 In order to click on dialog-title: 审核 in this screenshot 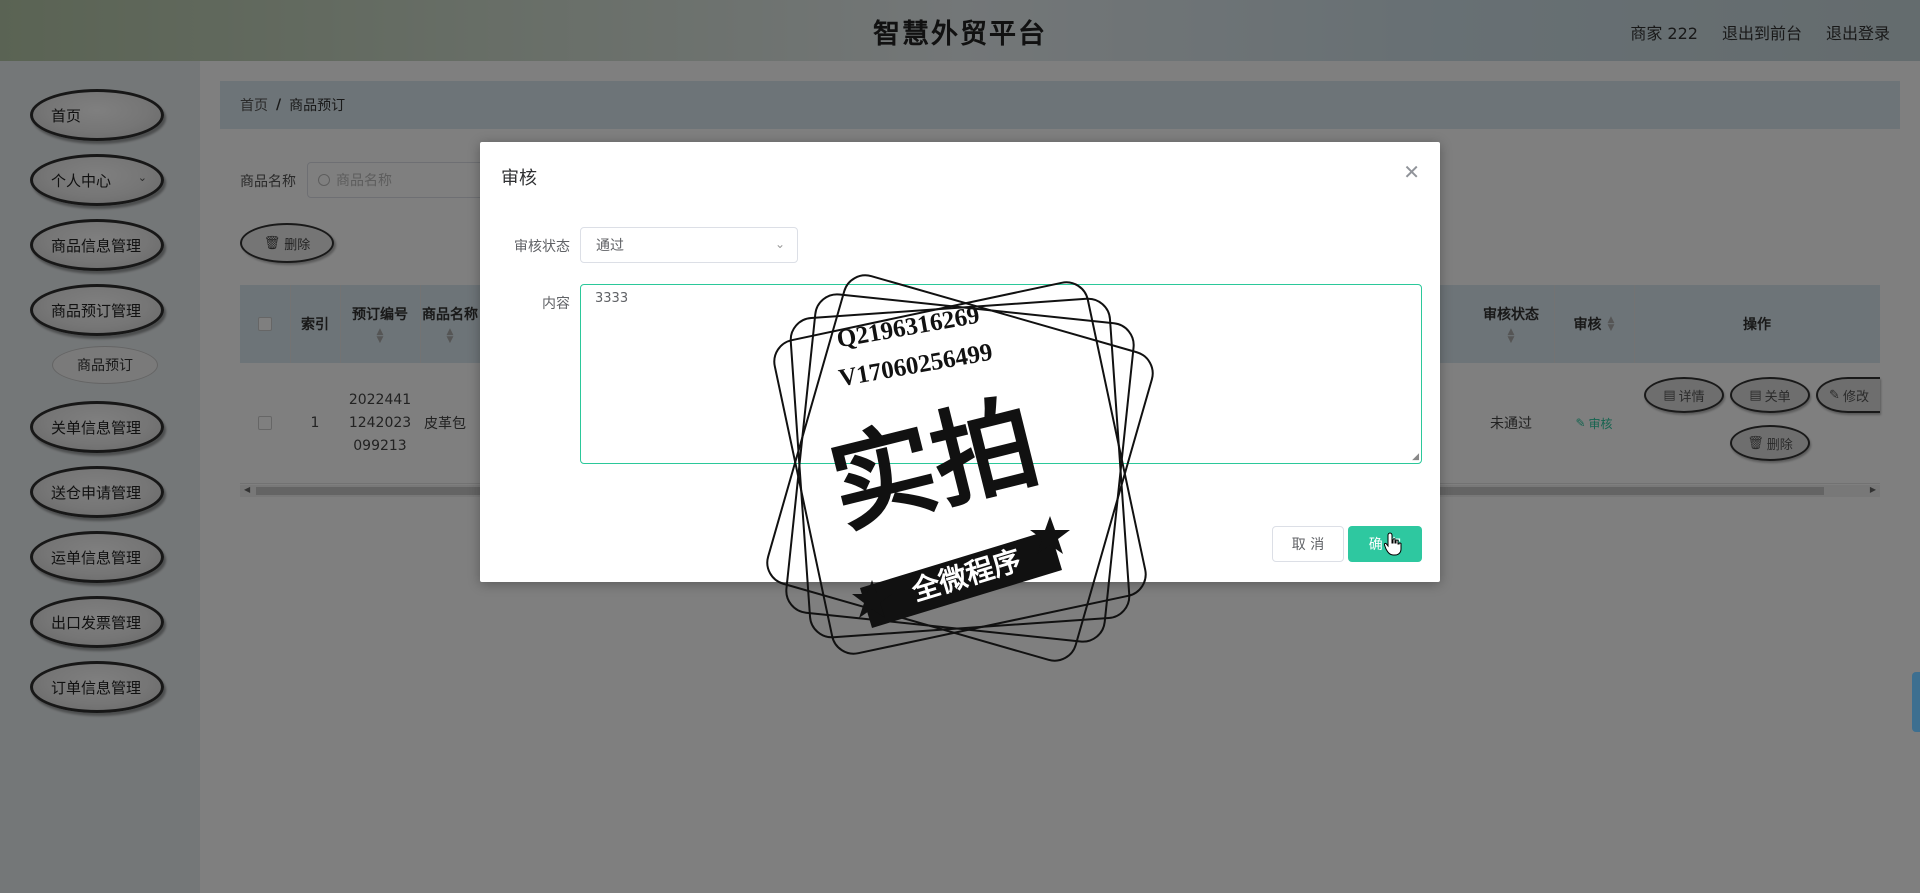, I will do `click(519, 178)`.